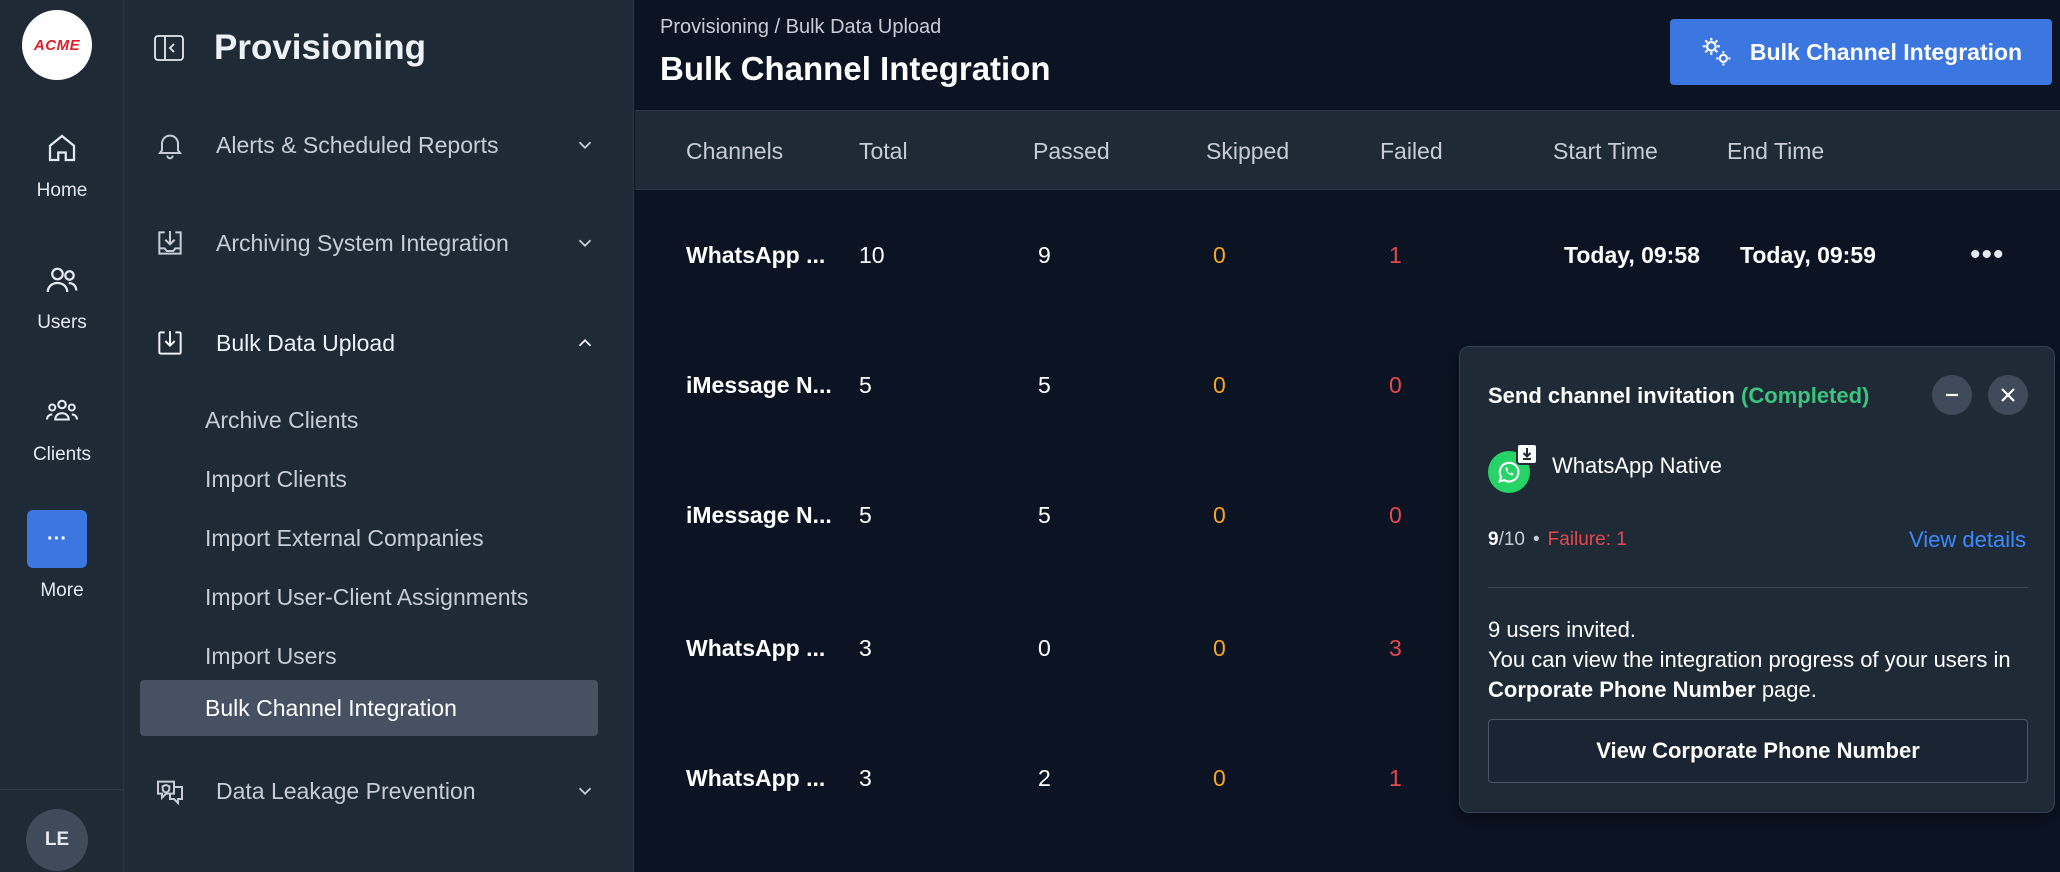 The height and width of the screenshot is (872, 2060). I want to click on left-rail: ACME Home Users Clients ··· More LE, so click(62, 436).